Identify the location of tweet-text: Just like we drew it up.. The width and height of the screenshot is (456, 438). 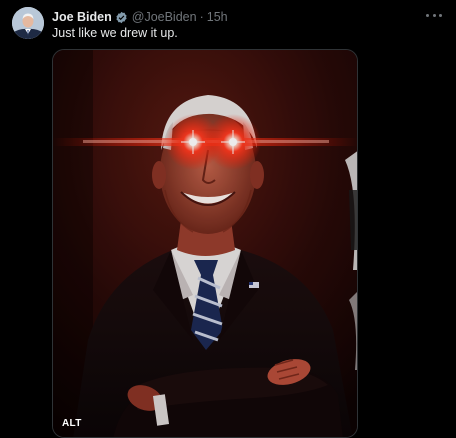
(115, 33).